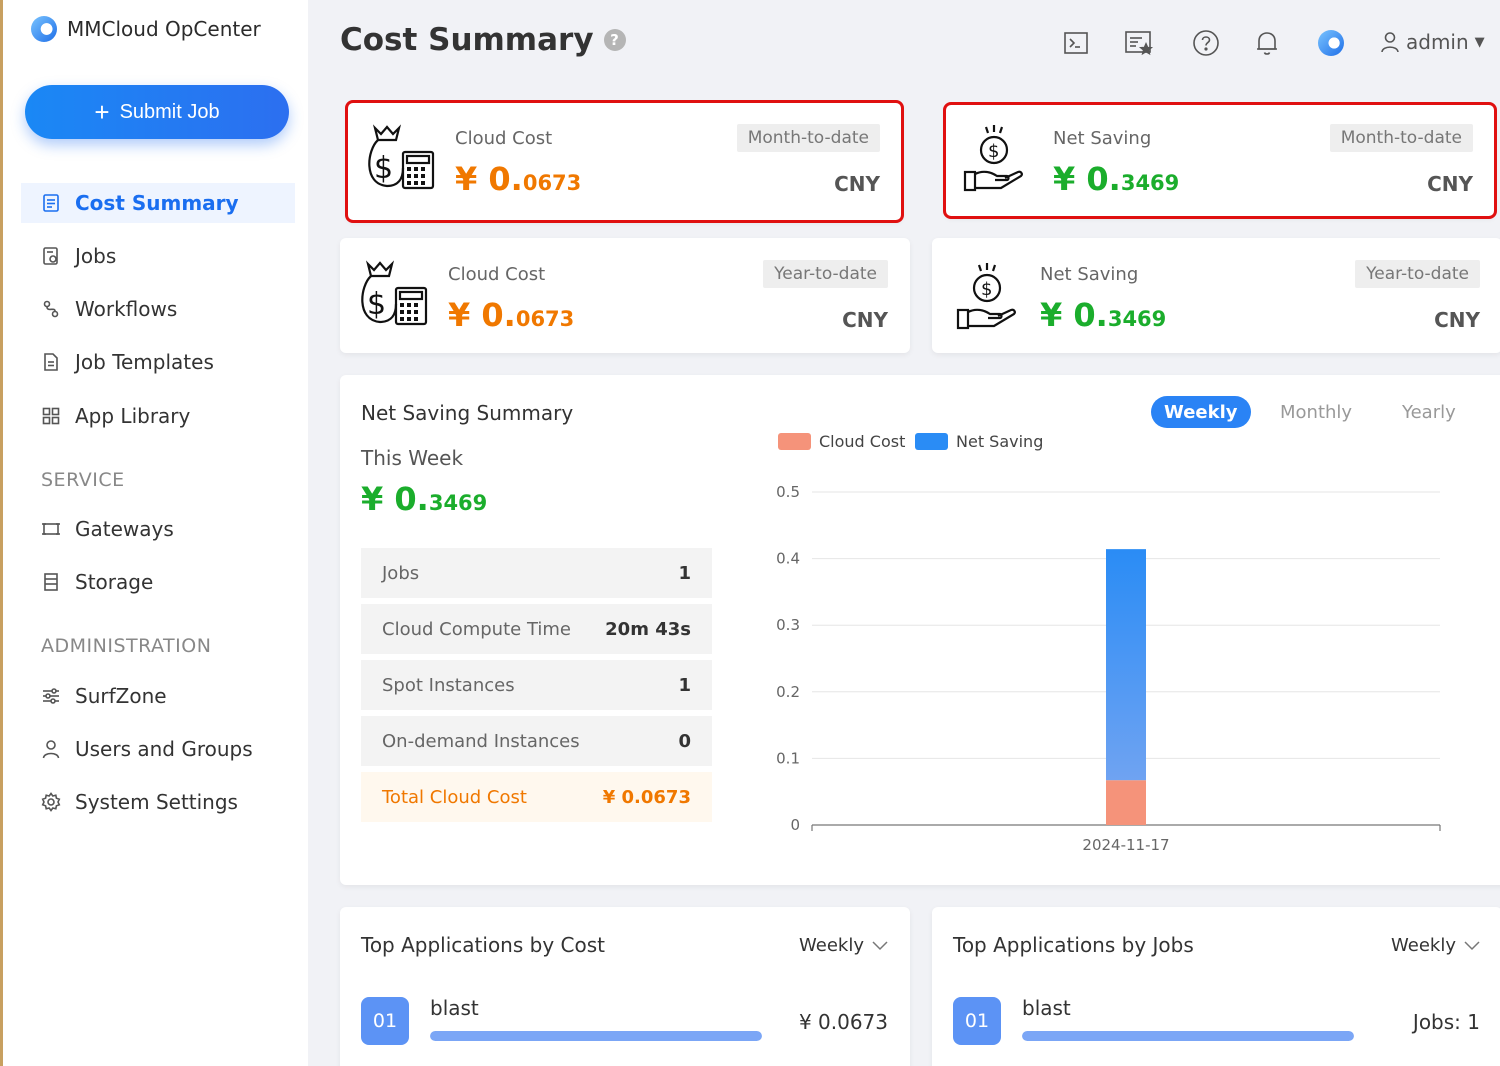 The width and height of the screenshot is (1500, 1066). I want to click on bell-icon, so click(1267, 43).